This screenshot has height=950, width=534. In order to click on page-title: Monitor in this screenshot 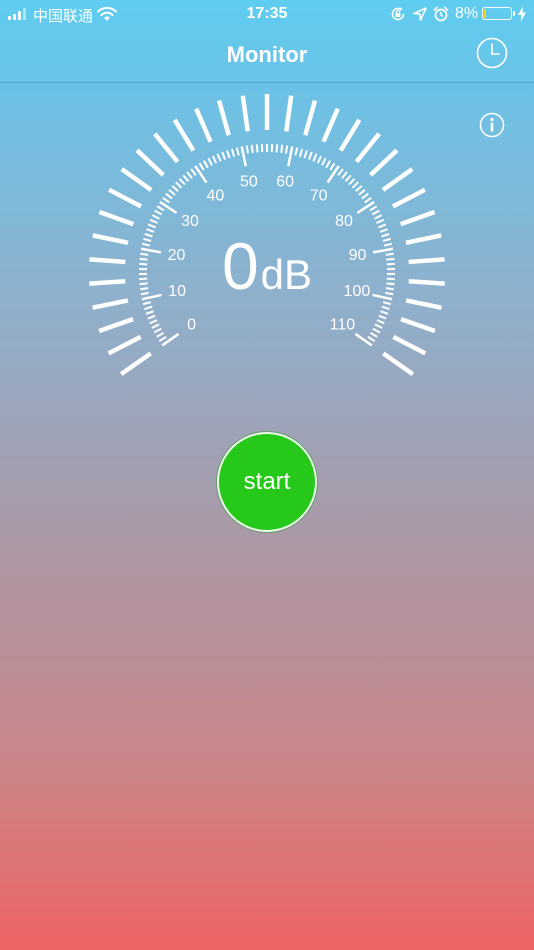, I will do `click(267, 54)`.